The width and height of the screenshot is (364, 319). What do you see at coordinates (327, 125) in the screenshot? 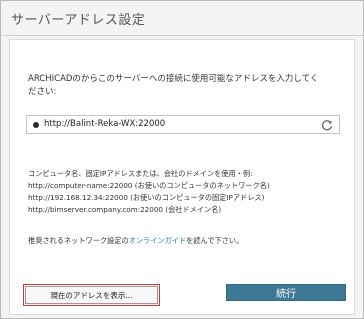
I see `refresh-icon` at bounding box center [327, 125].